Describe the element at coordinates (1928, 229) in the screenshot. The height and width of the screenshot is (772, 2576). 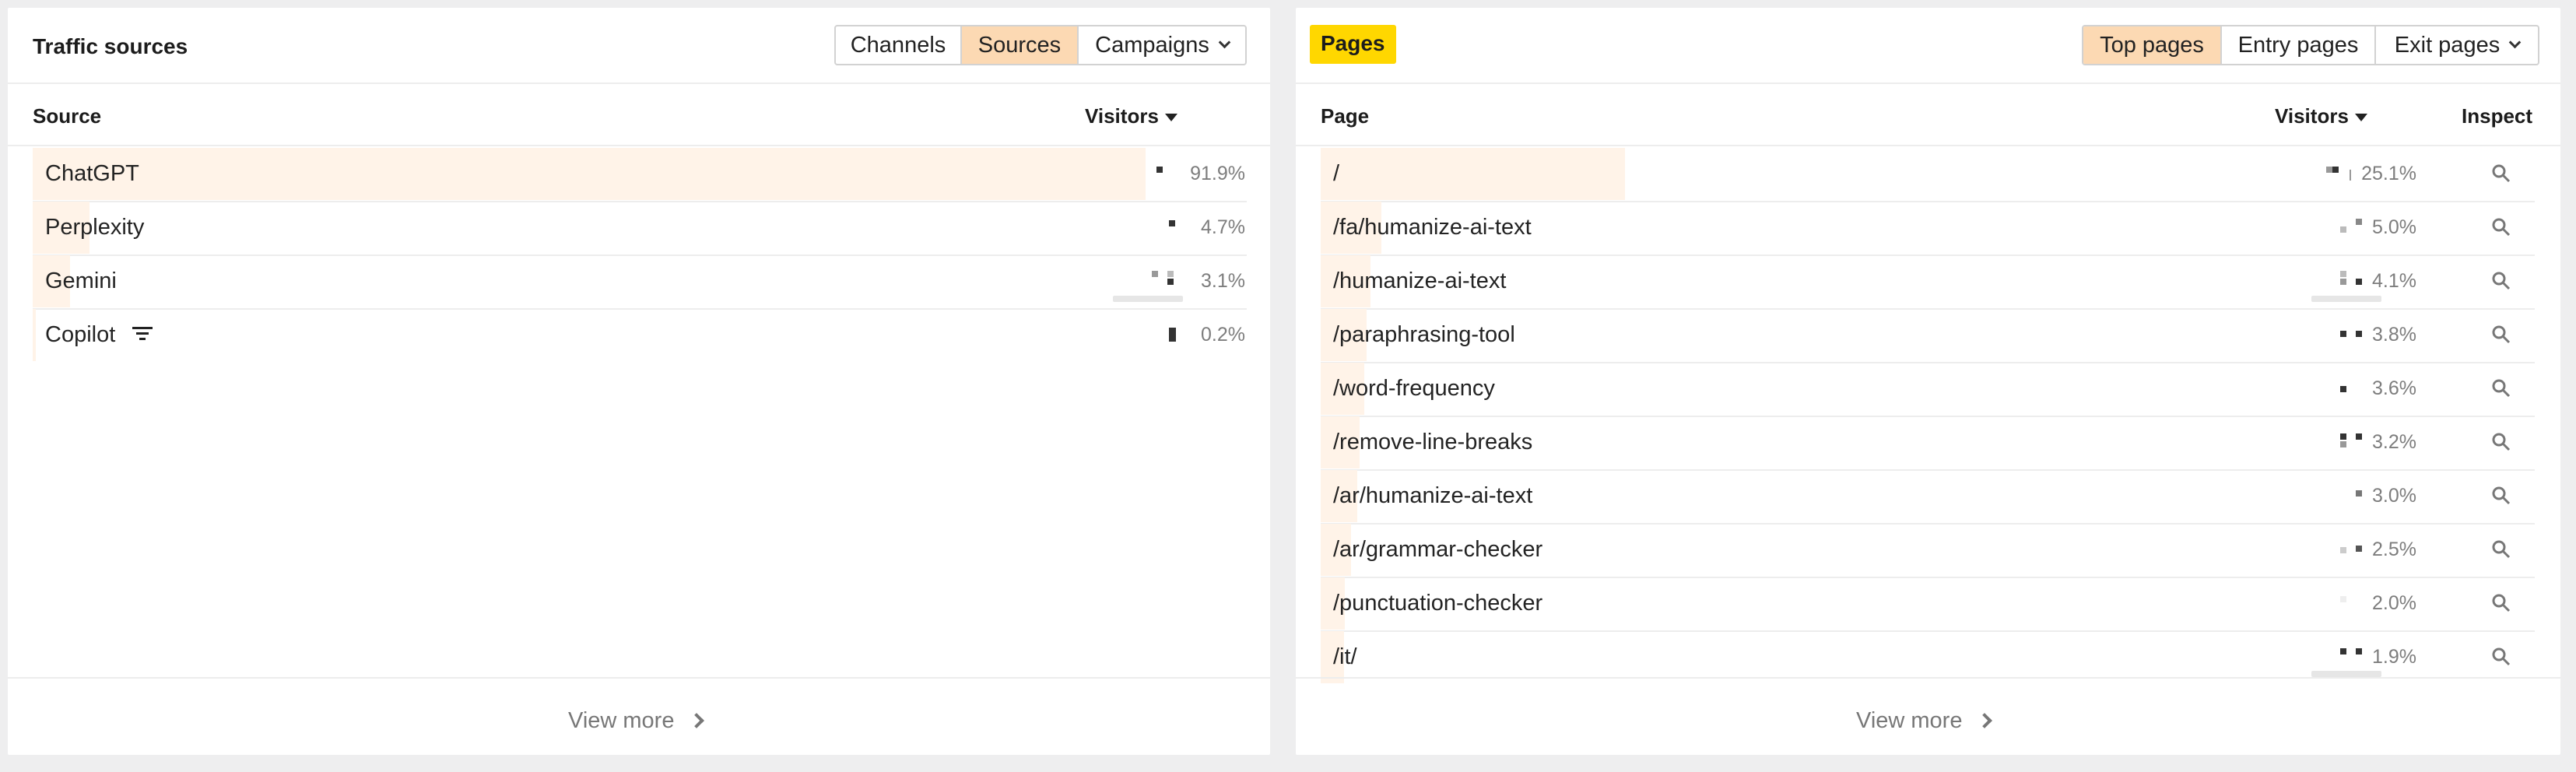
I see `list-item: /fa/humanize-ai-text 5.0%` at that location.